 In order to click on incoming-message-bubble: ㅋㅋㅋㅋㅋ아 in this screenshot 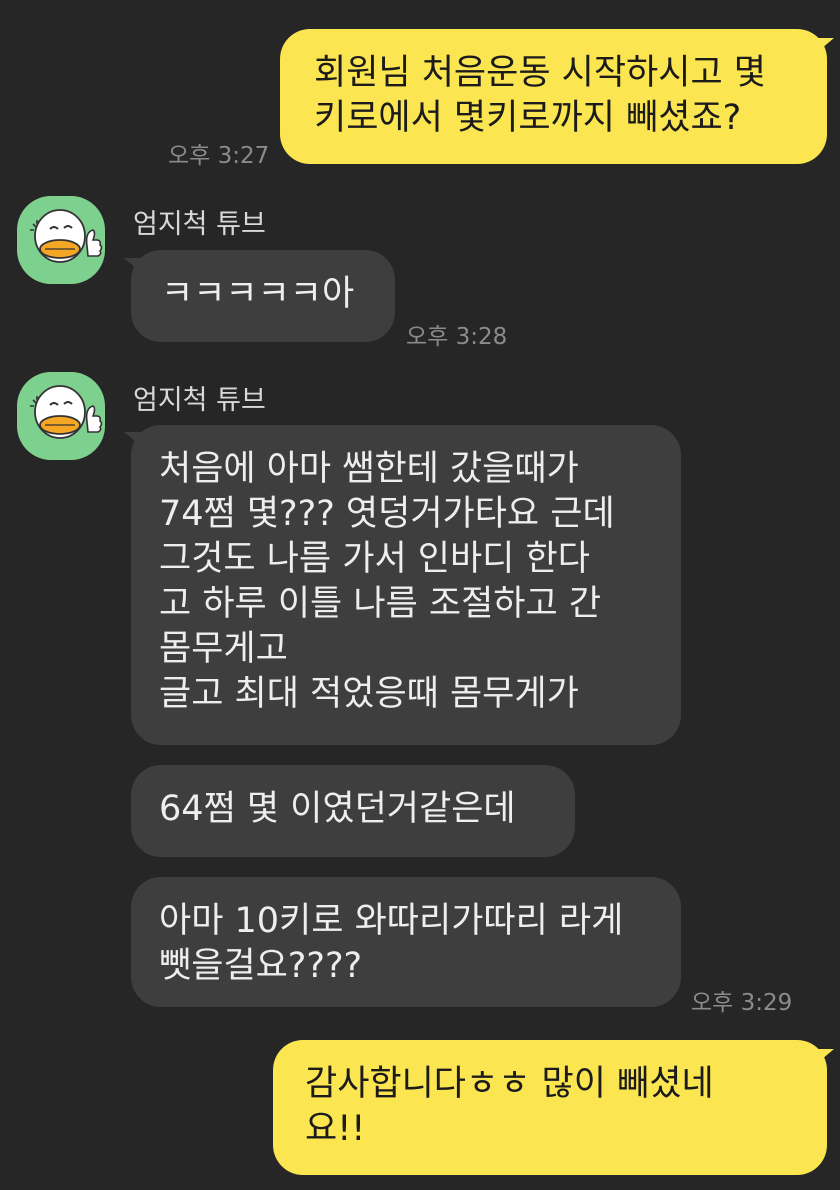, I will do `click(263, 296)`.